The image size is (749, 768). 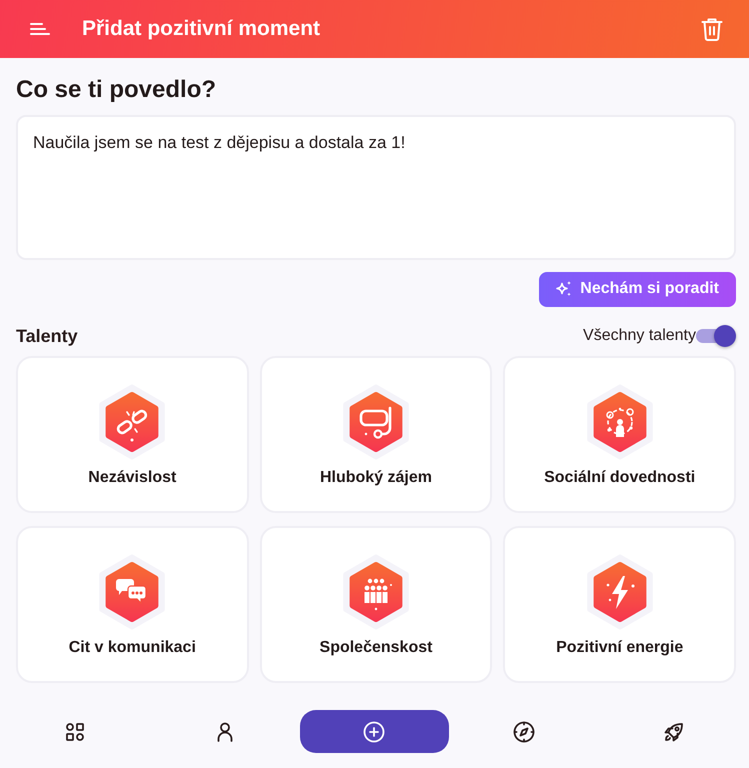 I want to click on sparkle-icon, so click(x=564, y=289).